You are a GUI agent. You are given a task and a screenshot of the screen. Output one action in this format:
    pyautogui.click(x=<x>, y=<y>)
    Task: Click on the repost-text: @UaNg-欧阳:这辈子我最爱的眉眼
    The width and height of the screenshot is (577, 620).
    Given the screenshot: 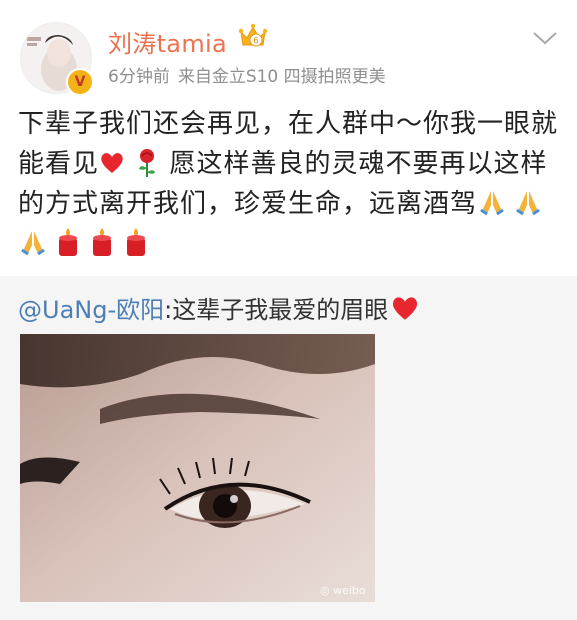 What is the action you would take?
    pyautogui.click(x=219, y=307)
    